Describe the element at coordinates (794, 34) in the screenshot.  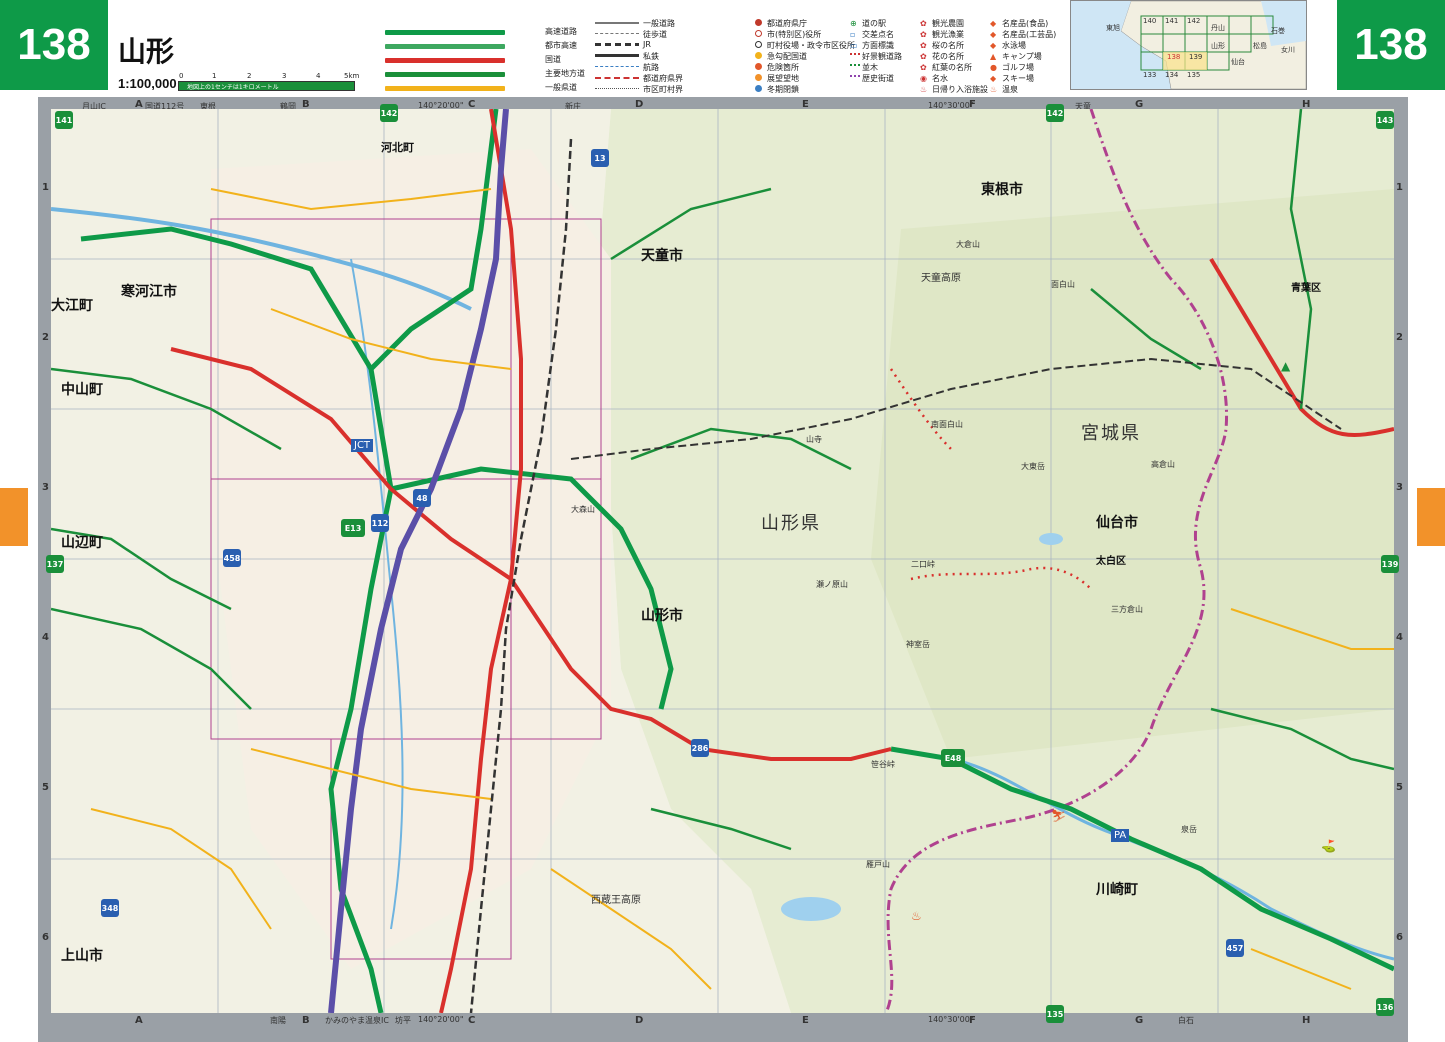
I see `legend-label: 市(特別区)役所` at that location.